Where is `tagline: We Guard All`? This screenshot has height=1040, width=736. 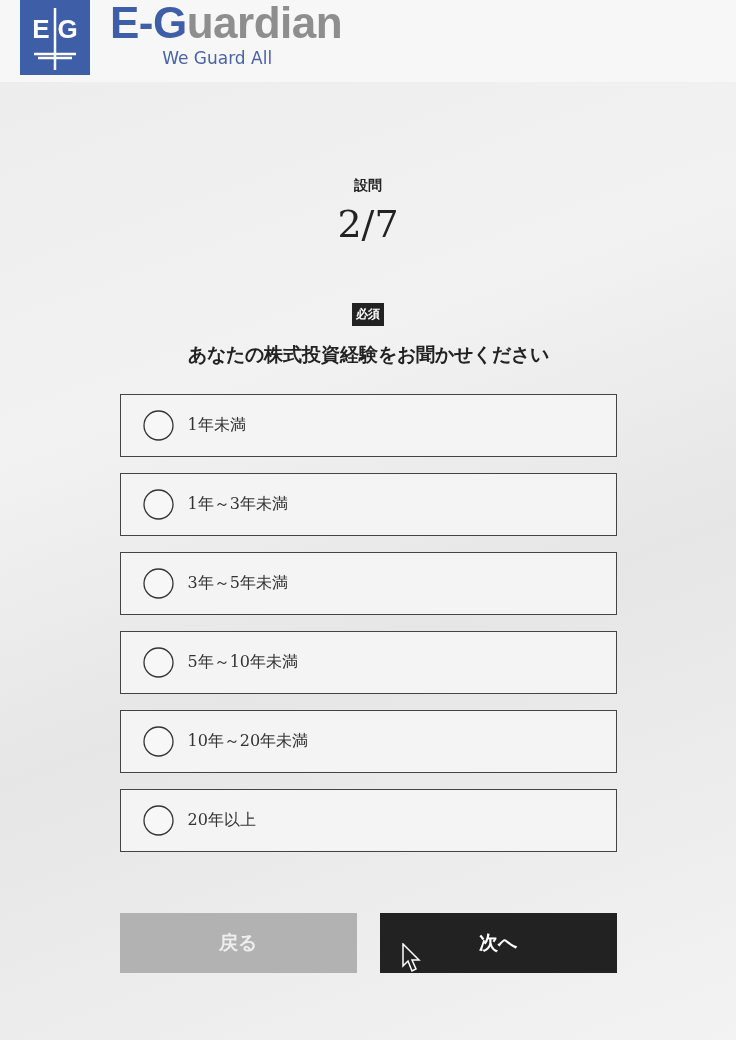 tagline: We Guard All is located at coordinates (217, 58).